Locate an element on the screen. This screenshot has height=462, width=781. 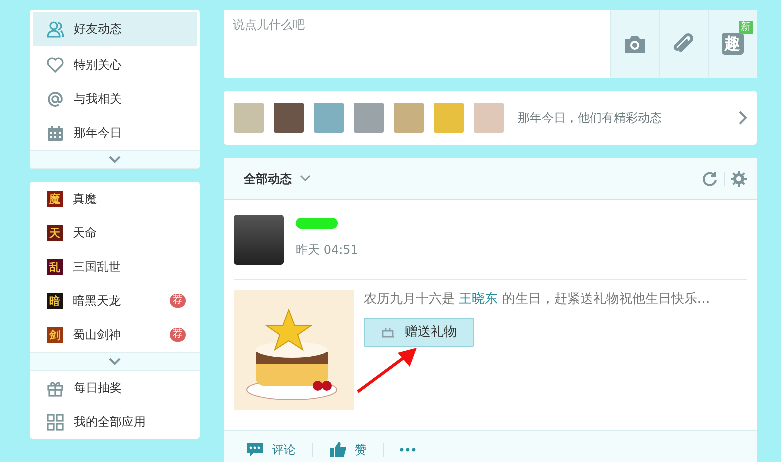
more-icon is located at coordinates (408, 450).